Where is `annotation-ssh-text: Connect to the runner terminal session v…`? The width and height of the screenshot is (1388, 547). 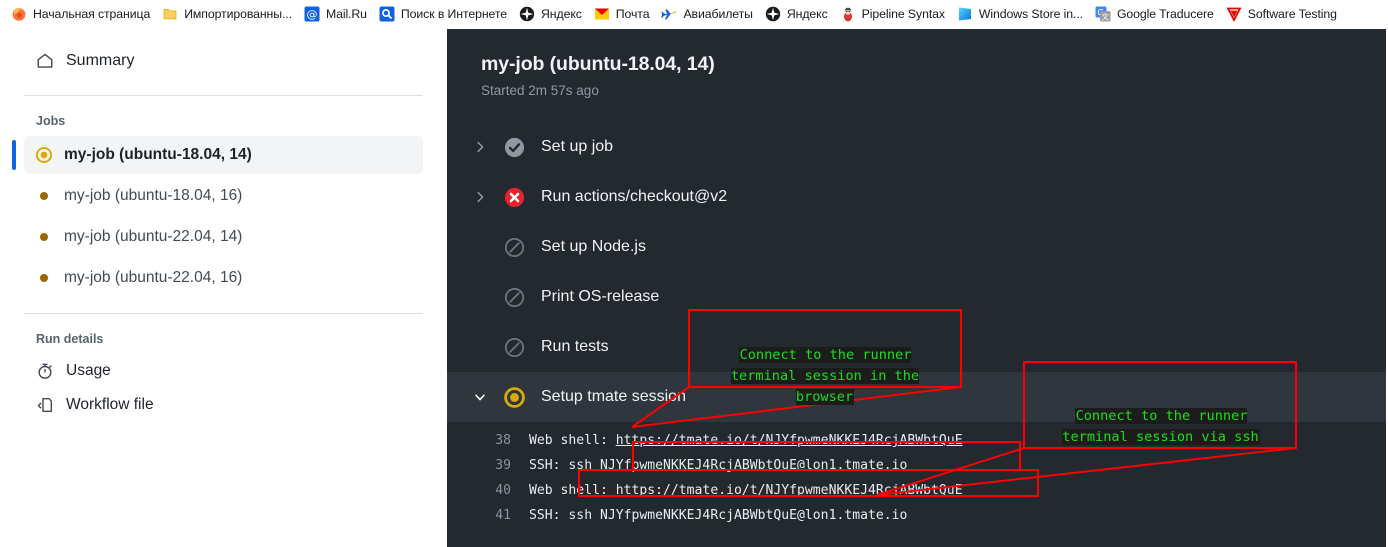
annotation-ssh-text: Connect to the runner terminal session v… is located at coordinates (1161, 416).